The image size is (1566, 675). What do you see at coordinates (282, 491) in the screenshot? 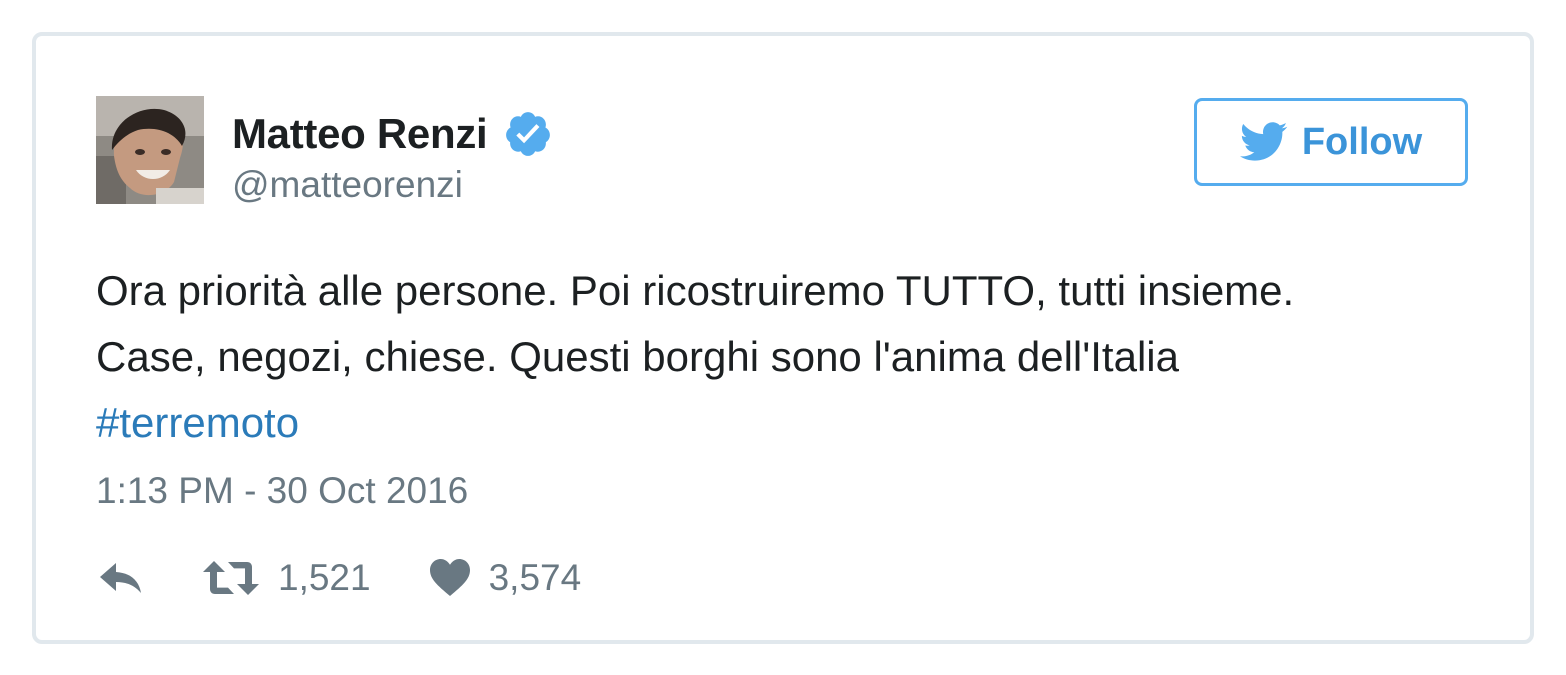
I see `tweet-timestamp: 1:13 PM - 30 Oct 2016` at bounding box center [282, 491].